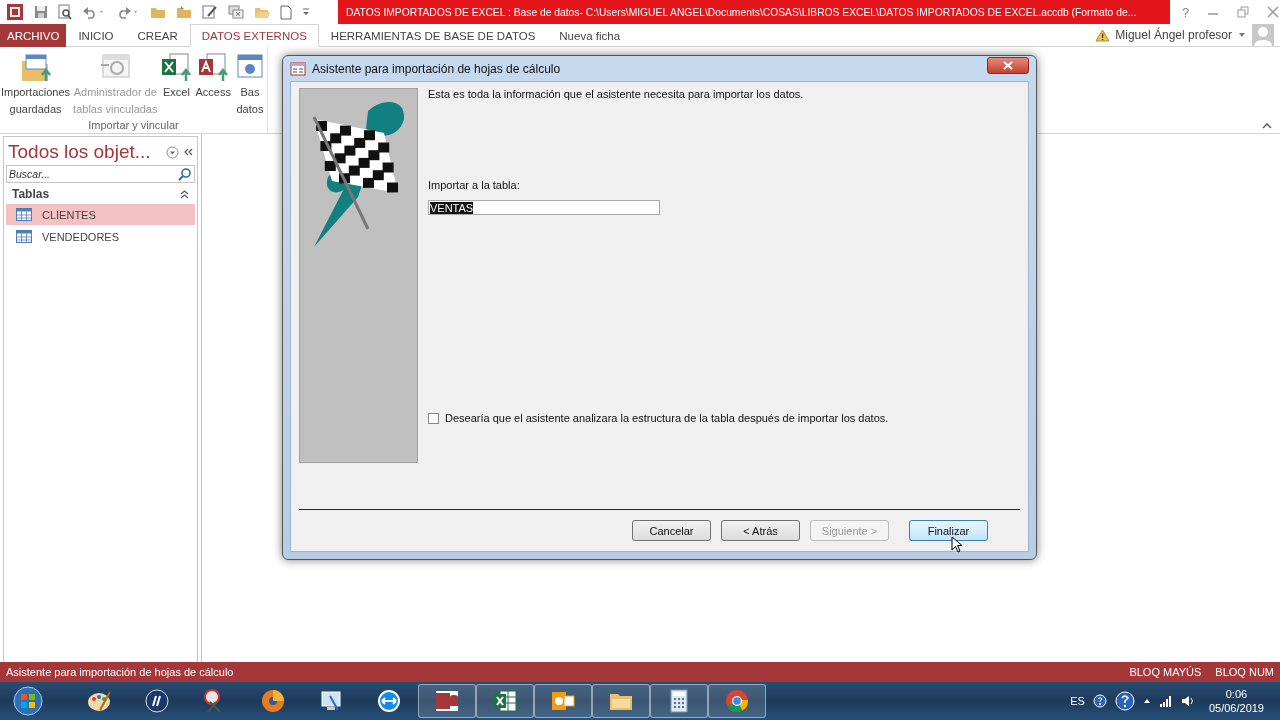  What do you see at coordinates (273, 701) in the screenshot?
I see `media-disc-icon` at bounding box center [273, 701].